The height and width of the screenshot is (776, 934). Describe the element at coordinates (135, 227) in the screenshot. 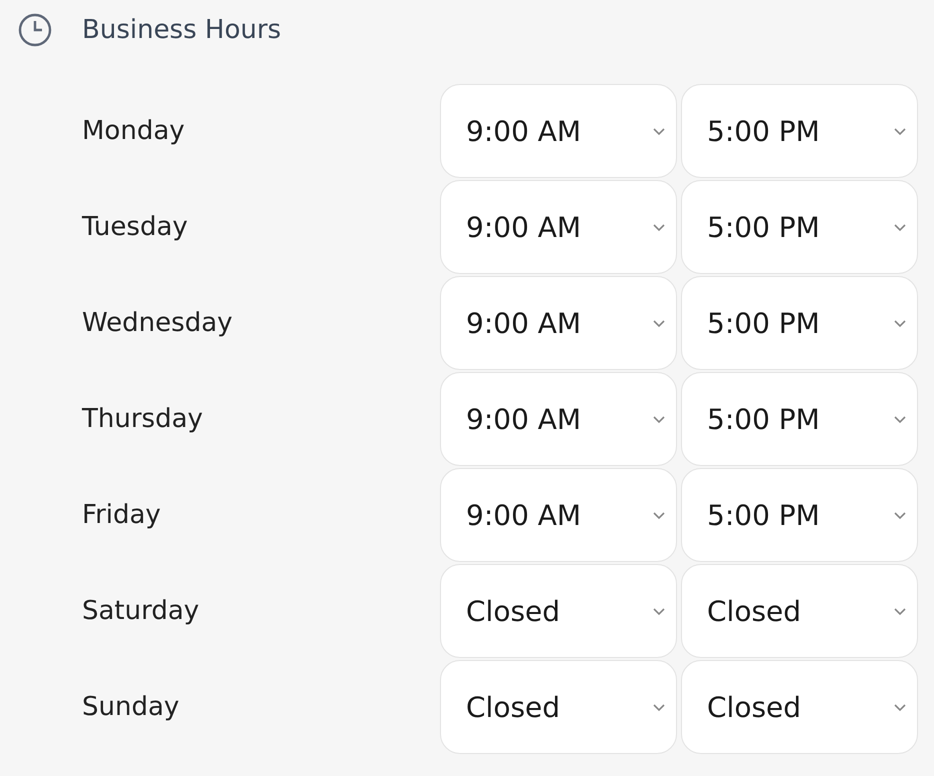

I see `day-label: Tuesday` at that location.